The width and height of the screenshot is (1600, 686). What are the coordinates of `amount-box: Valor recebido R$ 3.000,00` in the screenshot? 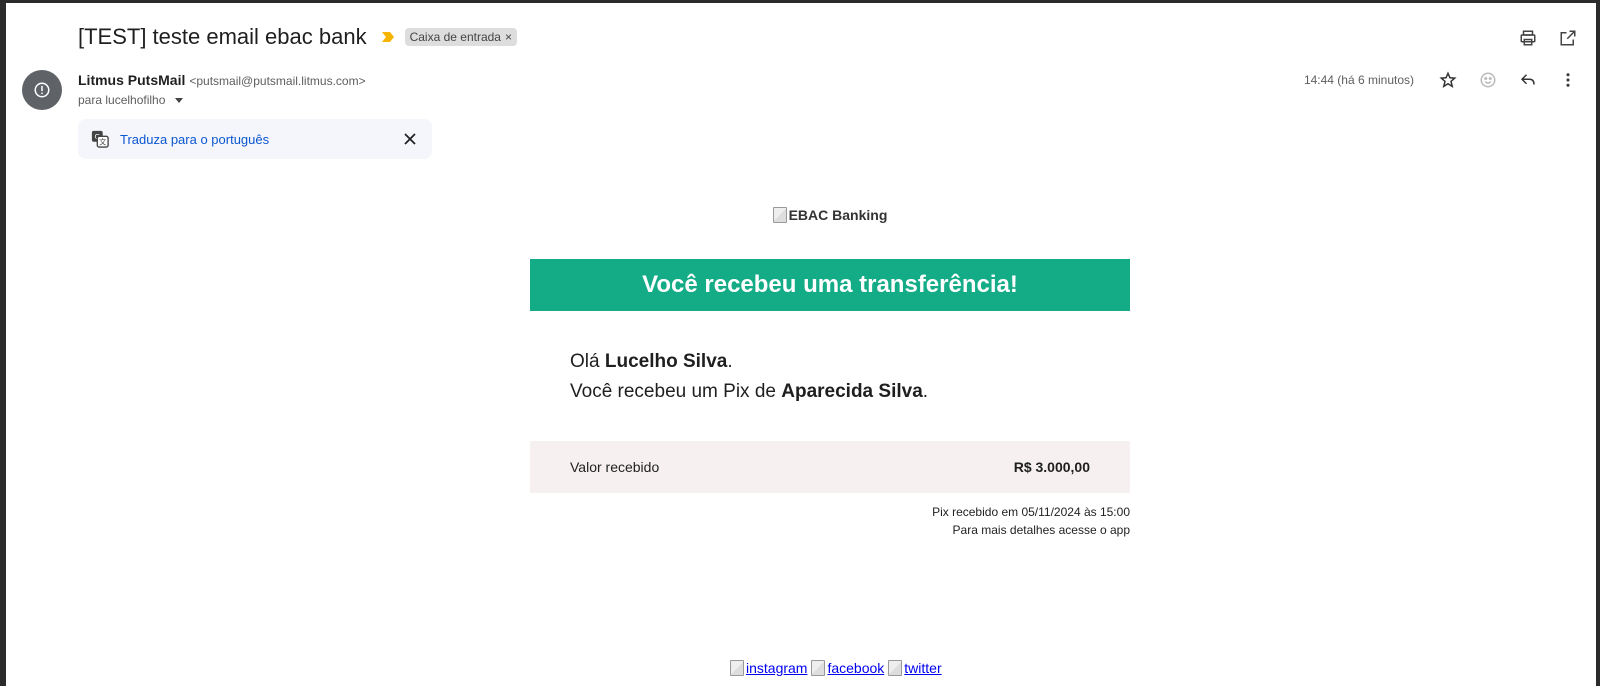 It's located at (830, 467).